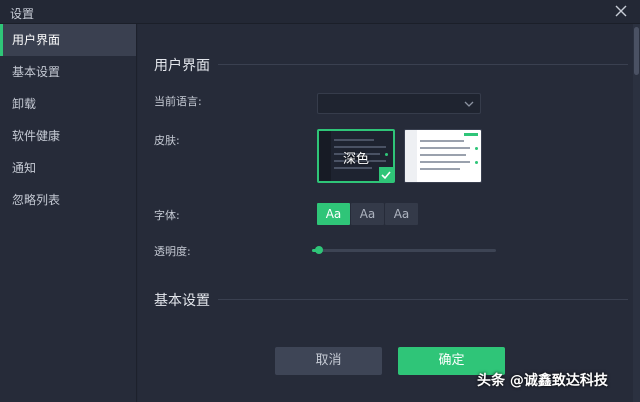 This screenshot has height=402, width=640. What do you see at coordinates (621, 11) in the screenshot?
I see `close-icon` at bounding box center [621, 11].